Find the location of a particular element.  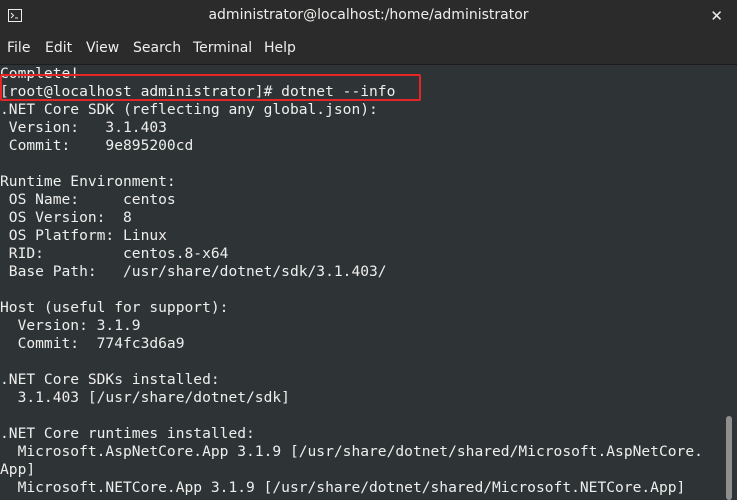

close-icon: ✕ is located at coordinates (716, 16).